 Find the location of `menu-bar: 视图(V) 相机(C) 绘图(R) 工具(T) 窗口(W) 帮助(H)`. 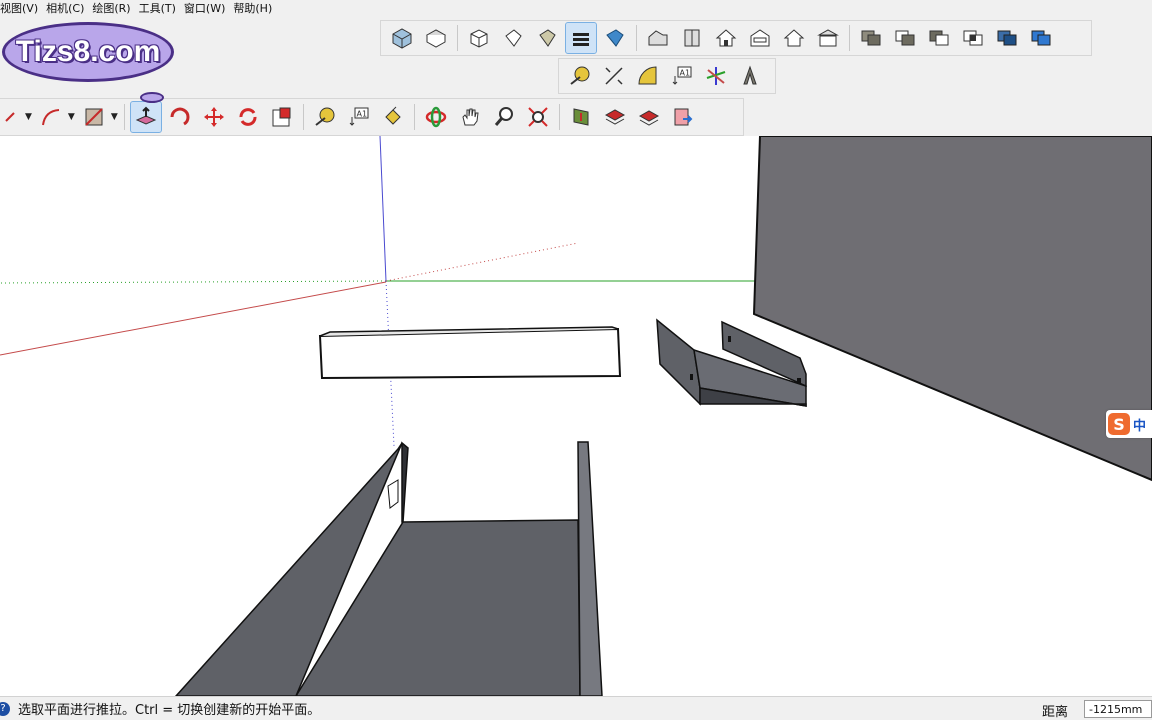

menu-bar: 视图(V) 相机(C) 绘图(R) 工具(T) 窗口(W) 帮助(H) is located at coordinates (576, 8).